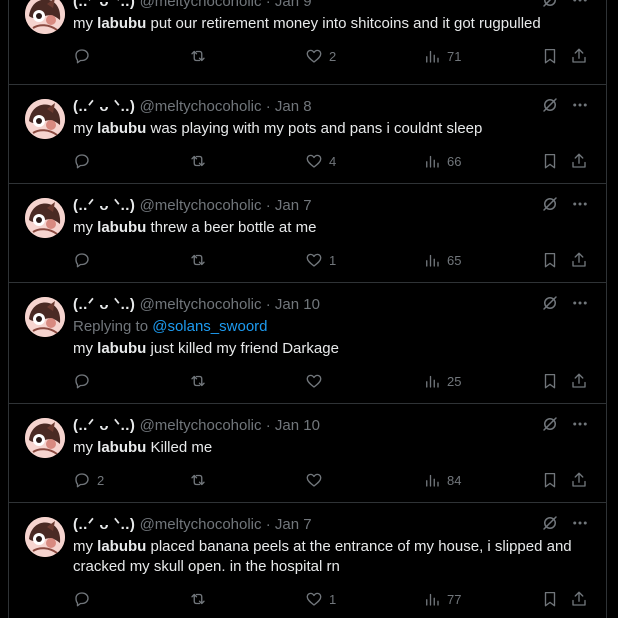 The width and height of the screenshot is (618, 618). Describe the element at coordinates (143, 447) in the screenshot. I see `tweet-text: my labubu Killed me` at that location.